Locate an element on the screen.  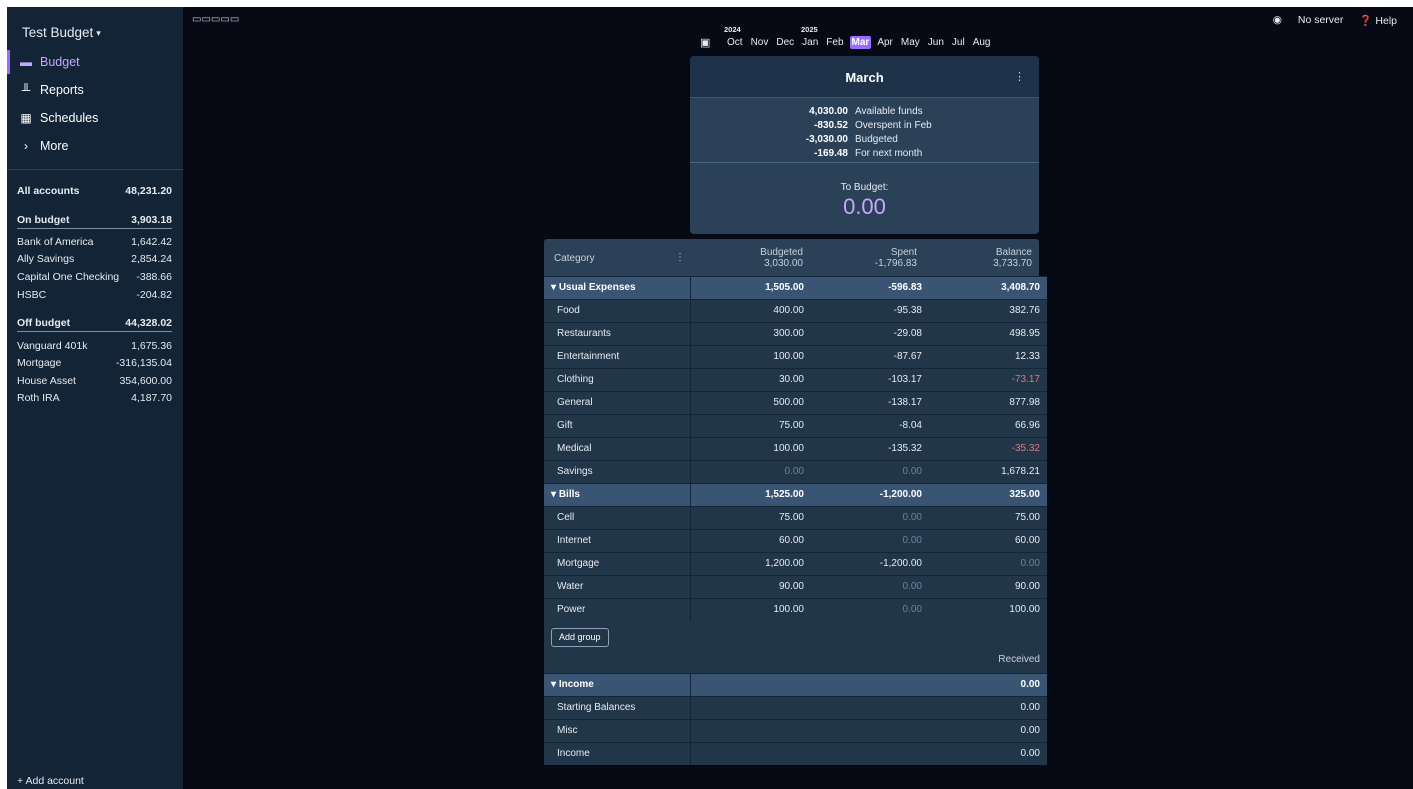
balance-cell: 877.98 is located at coordinates (980, 402).